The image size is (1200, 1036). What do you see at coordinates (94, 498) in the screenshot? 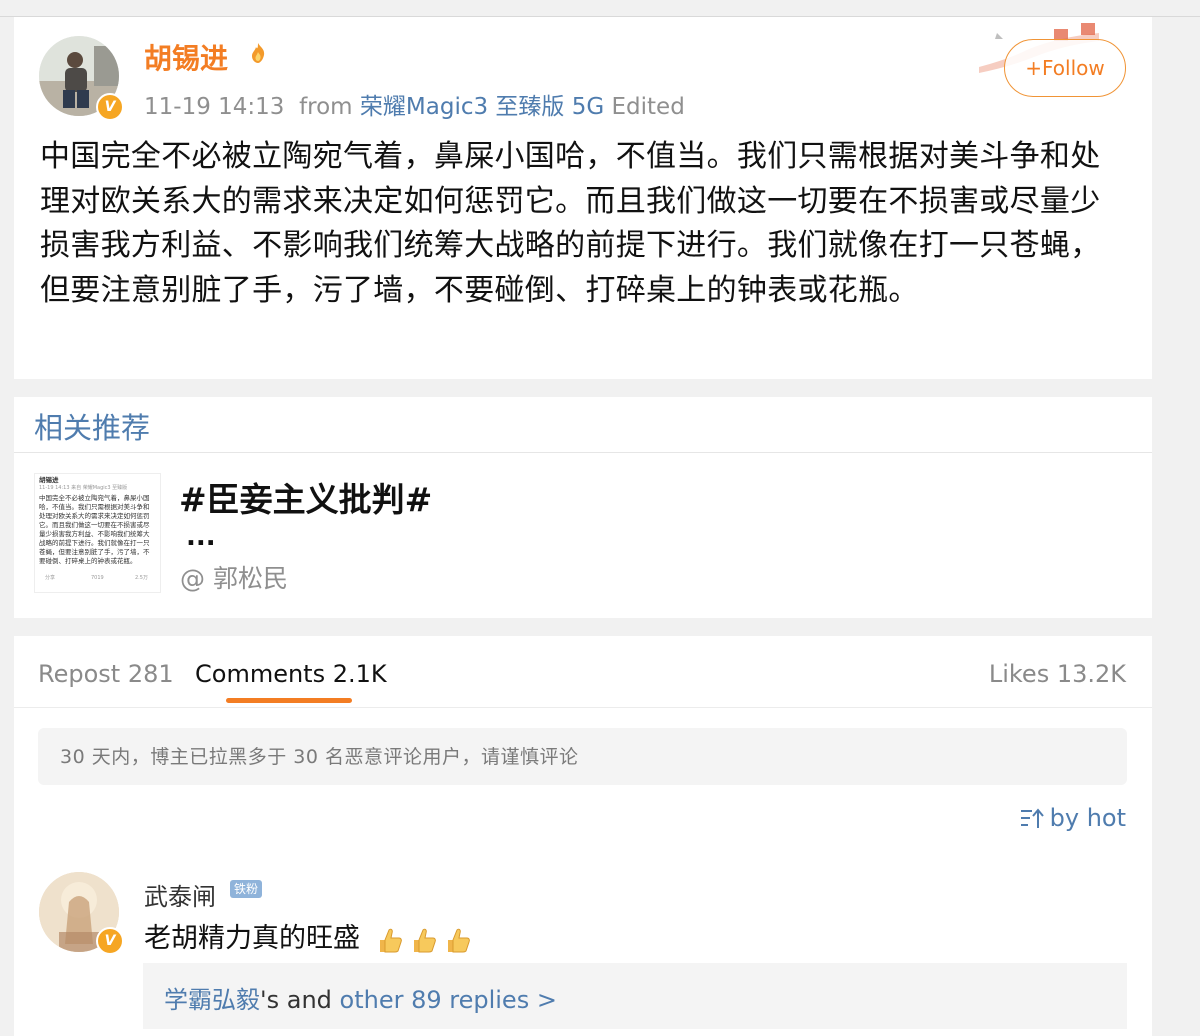
I see `thumb-line: 中国完全不必被立陶宛气着，鼻屎小国` at bounding box center [94, 498].